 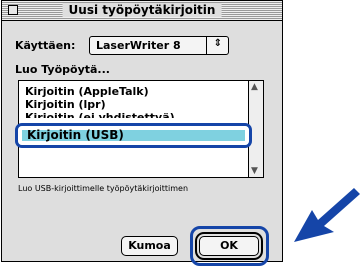 What do you see at coordinates (327, 215) in the screenshot?
I see `pointer-arrow-icon` at bounding box center [327, 215].